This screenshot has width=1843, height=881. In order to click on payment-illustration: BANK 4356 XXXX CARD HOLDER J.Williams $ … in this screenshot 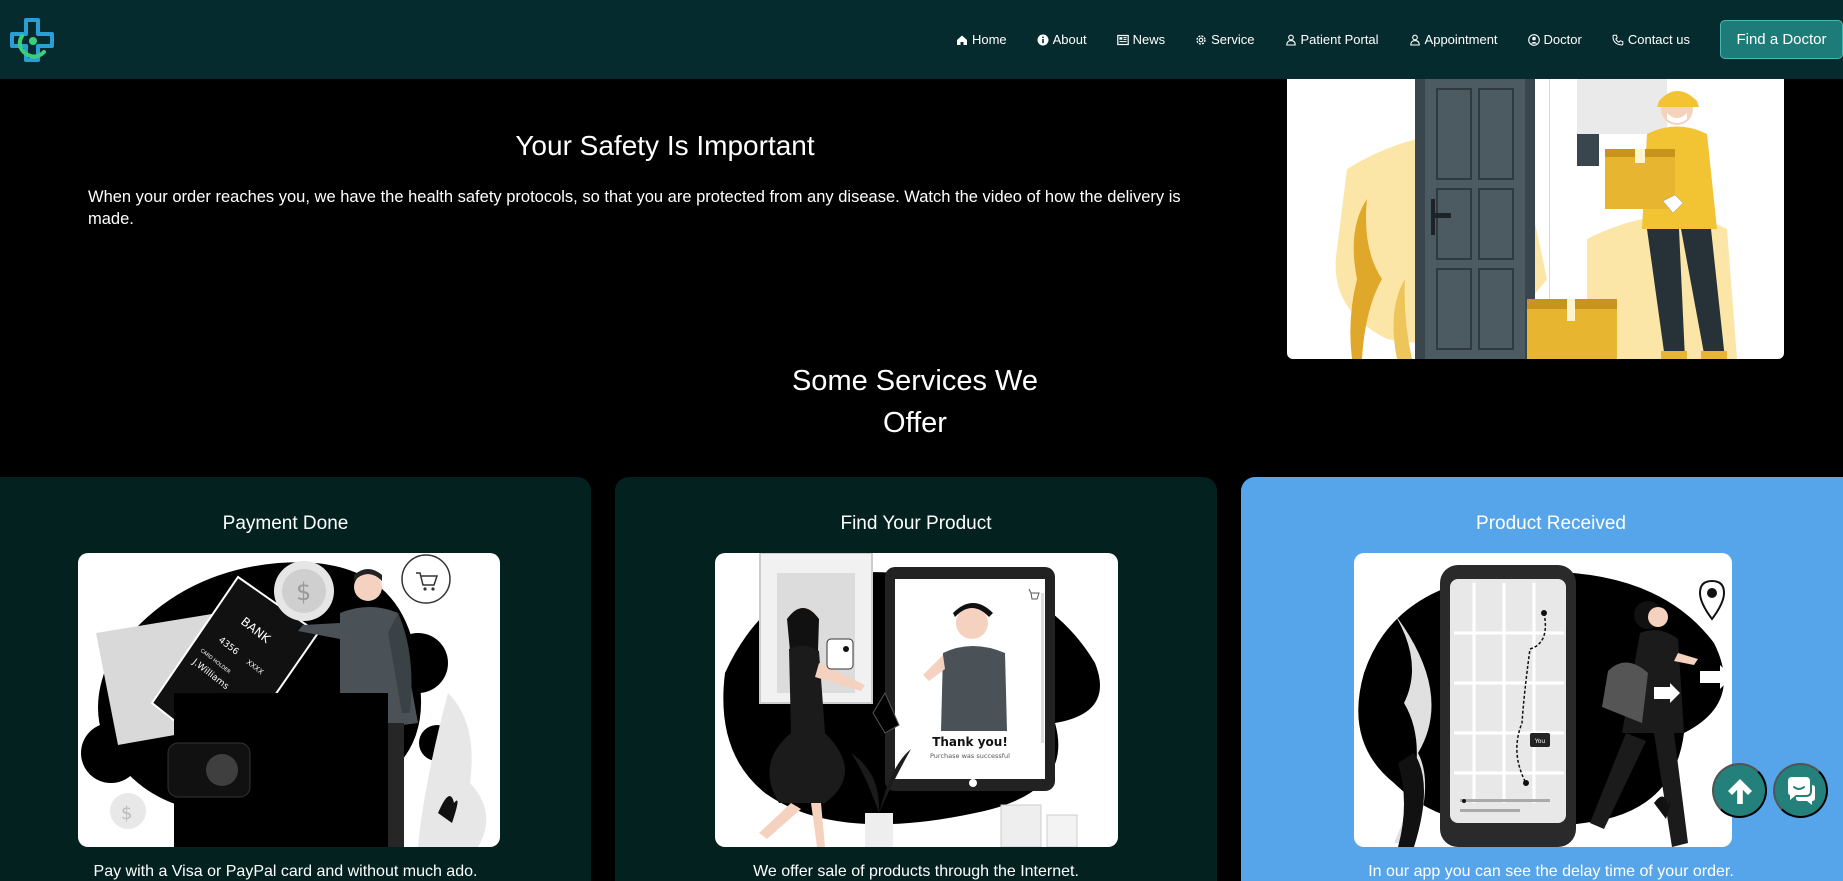, I will do `click(289, 700)`.